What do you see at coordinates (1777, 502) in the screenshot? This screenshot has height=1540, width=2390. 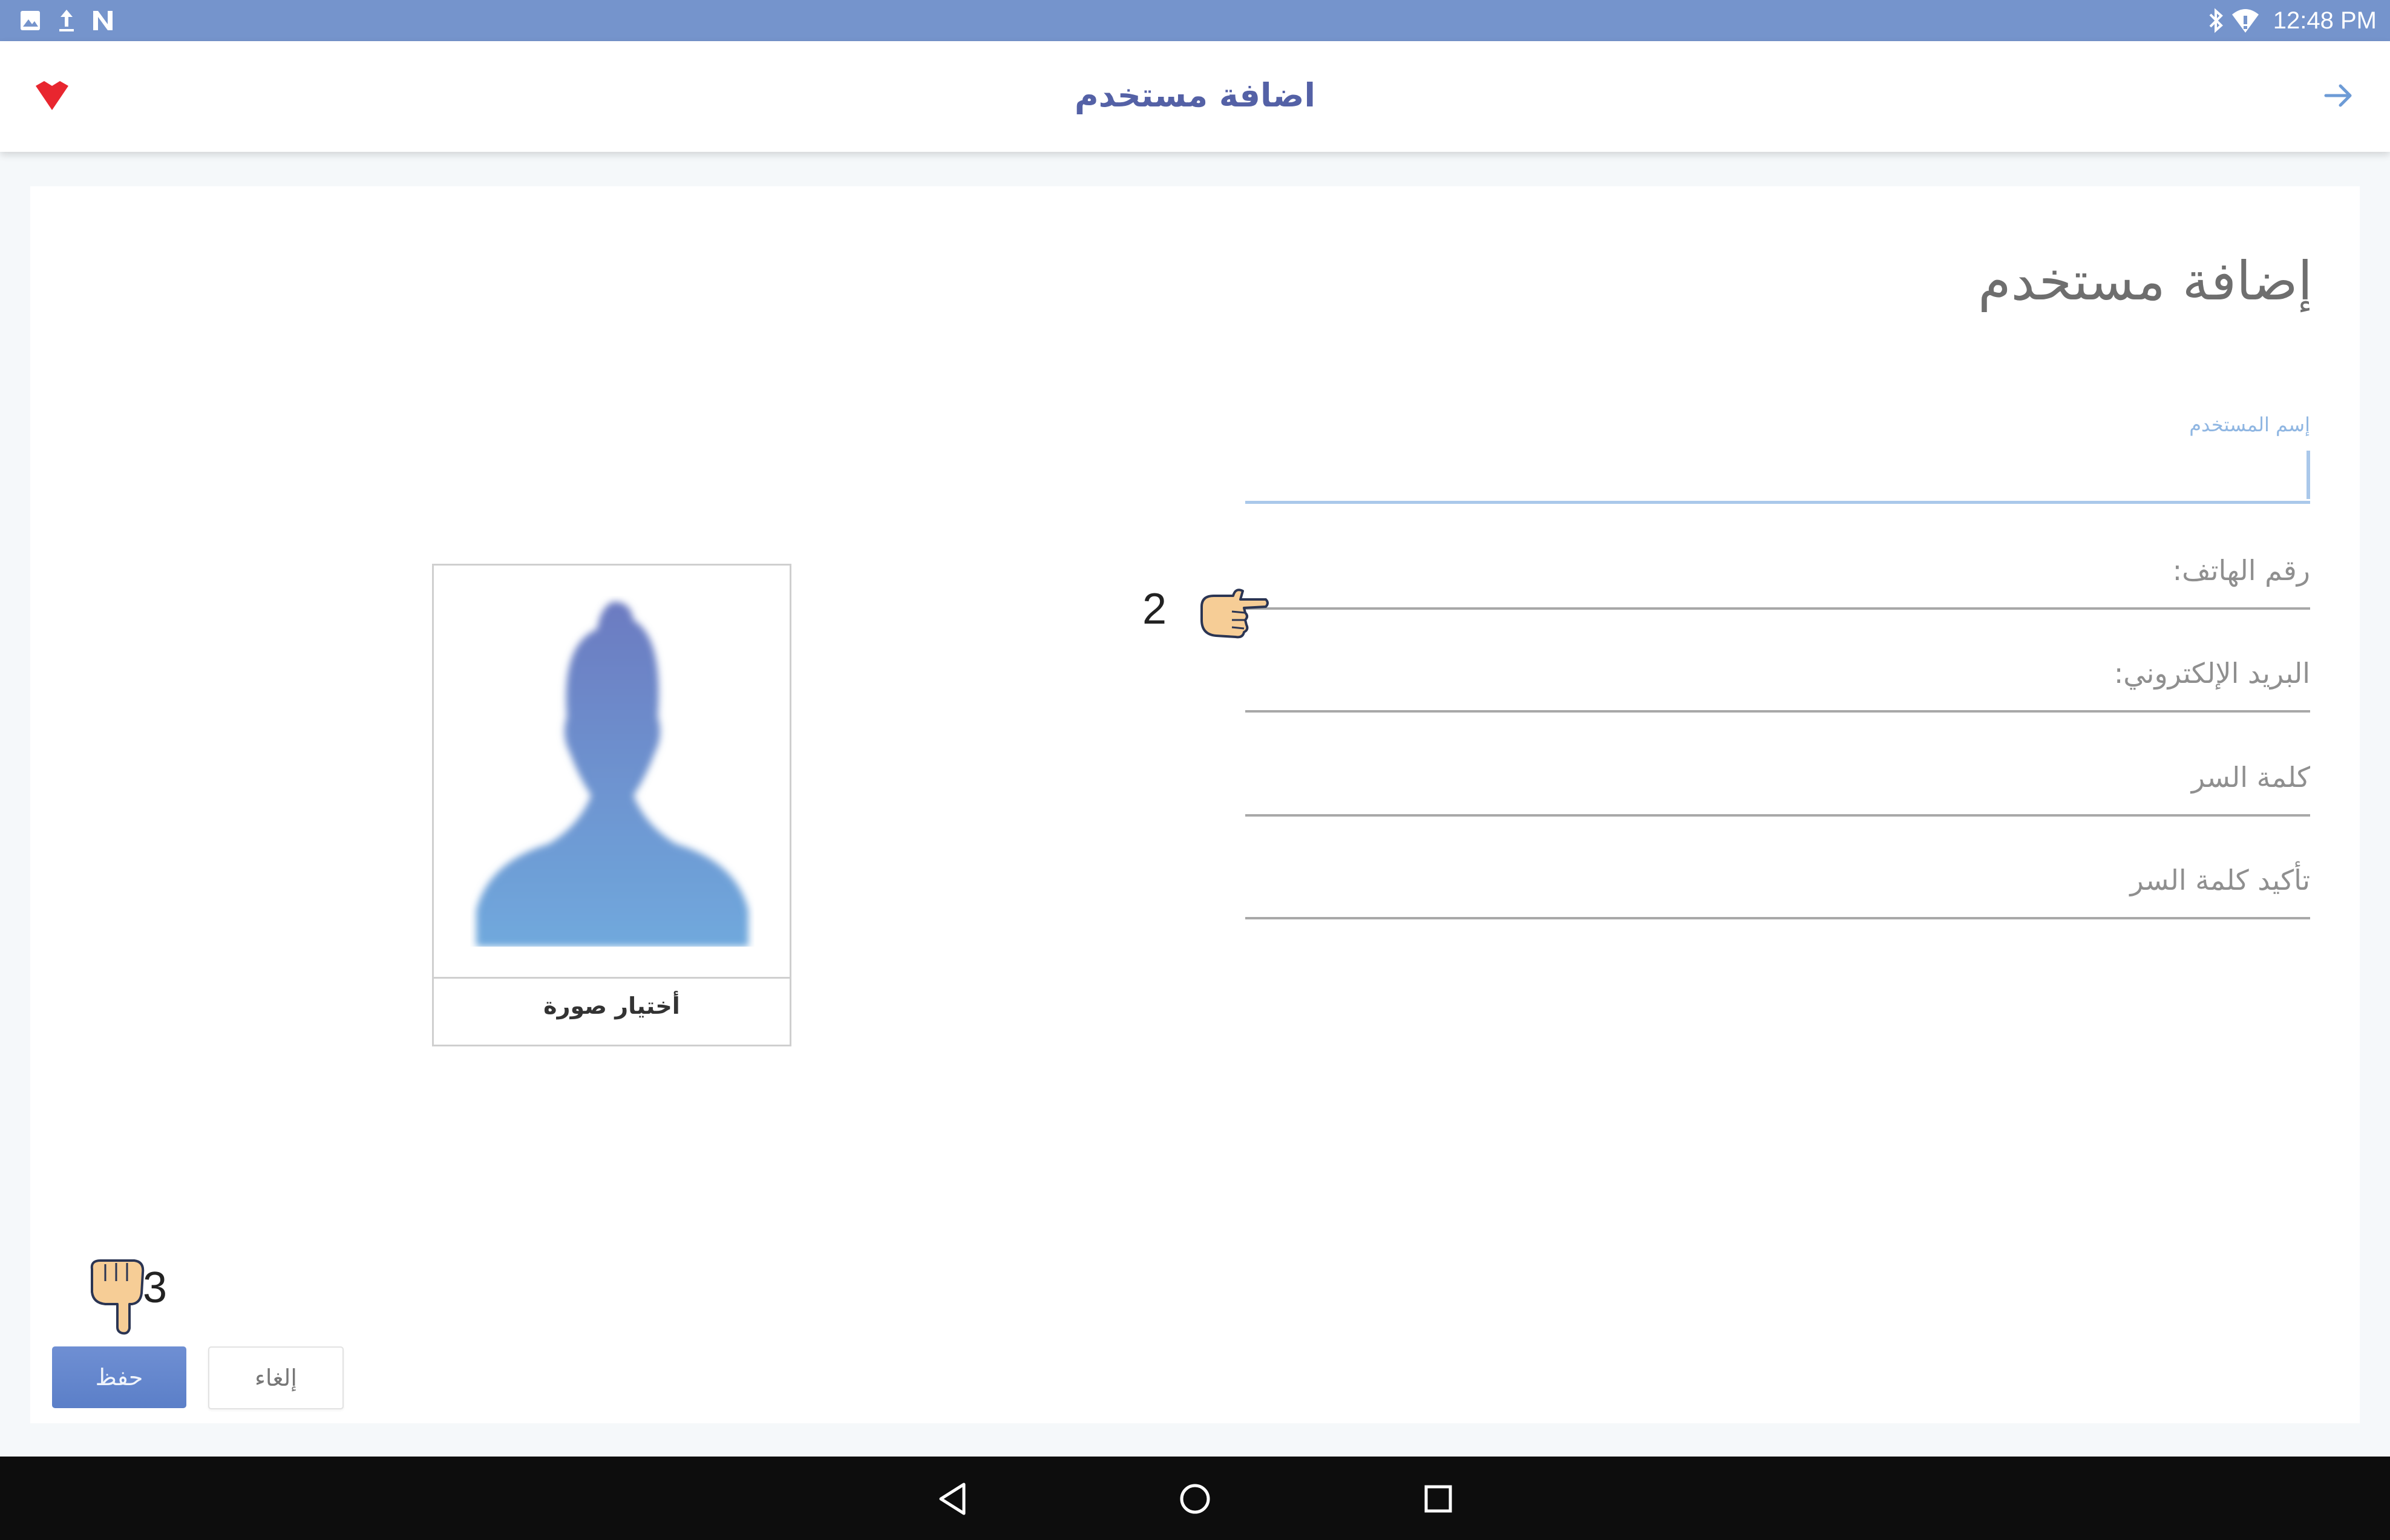 I see `username-underline` at bounding box center [1777, 502].